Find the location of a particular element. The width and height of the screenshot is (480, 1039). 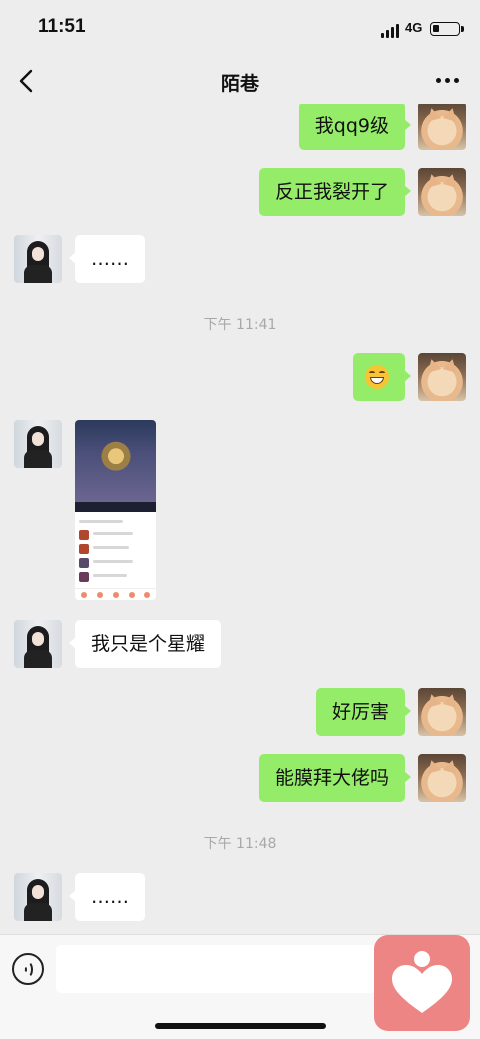

input-bar is located at coordinates (240, 986).